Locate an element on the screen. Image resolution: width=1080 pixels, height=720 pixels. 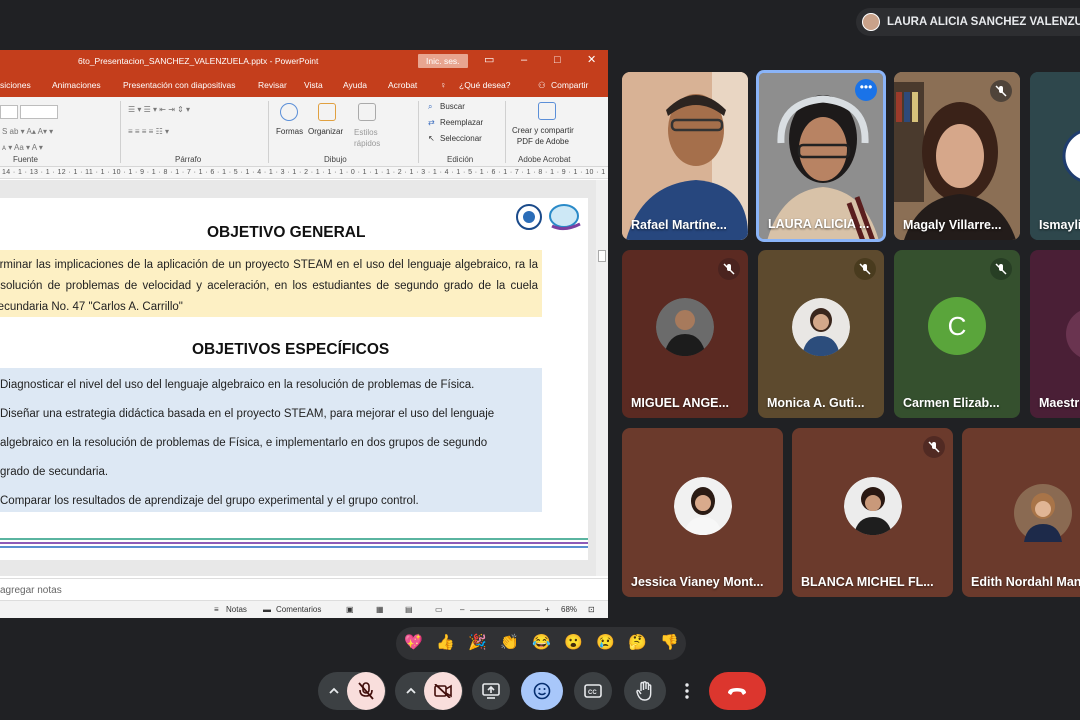
mic-toggle-button is located at coordinates (366, 691).